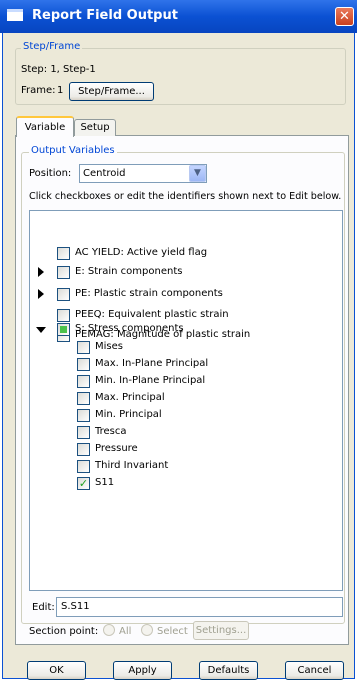 The image size is (357, 681). Describe the element at coordinates (38, 90) in the screenshot. I see `frame-label: Frame:` at that location.